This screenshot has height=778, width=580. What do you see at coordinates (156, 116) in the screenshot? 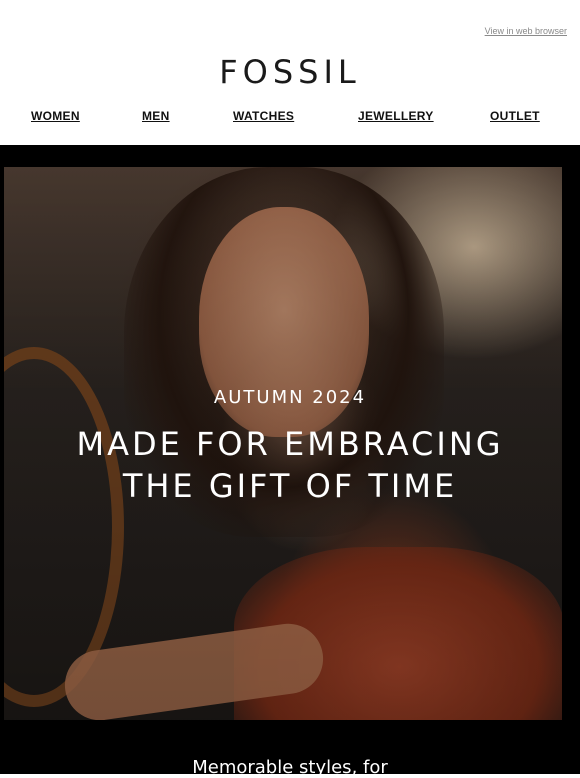
I see `nav-item-men: MEN` at bounding box center [156, 116].